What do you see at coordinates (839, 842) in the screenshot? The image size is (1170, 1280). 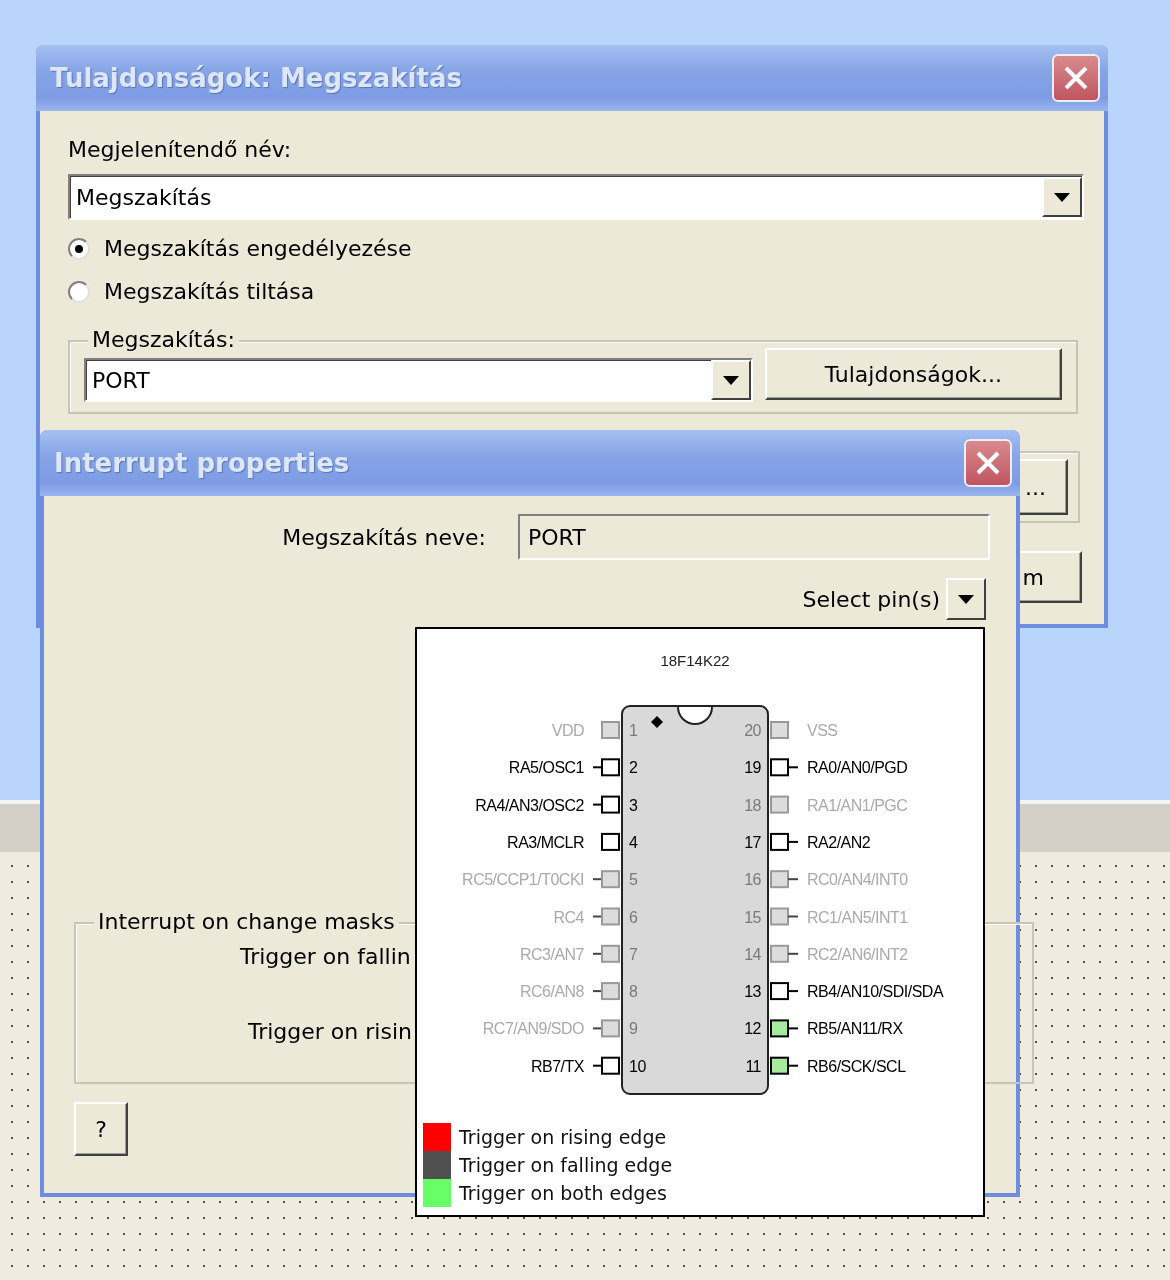 I see `pin-label: RA2/AN2` at bounding box center [839, 842].